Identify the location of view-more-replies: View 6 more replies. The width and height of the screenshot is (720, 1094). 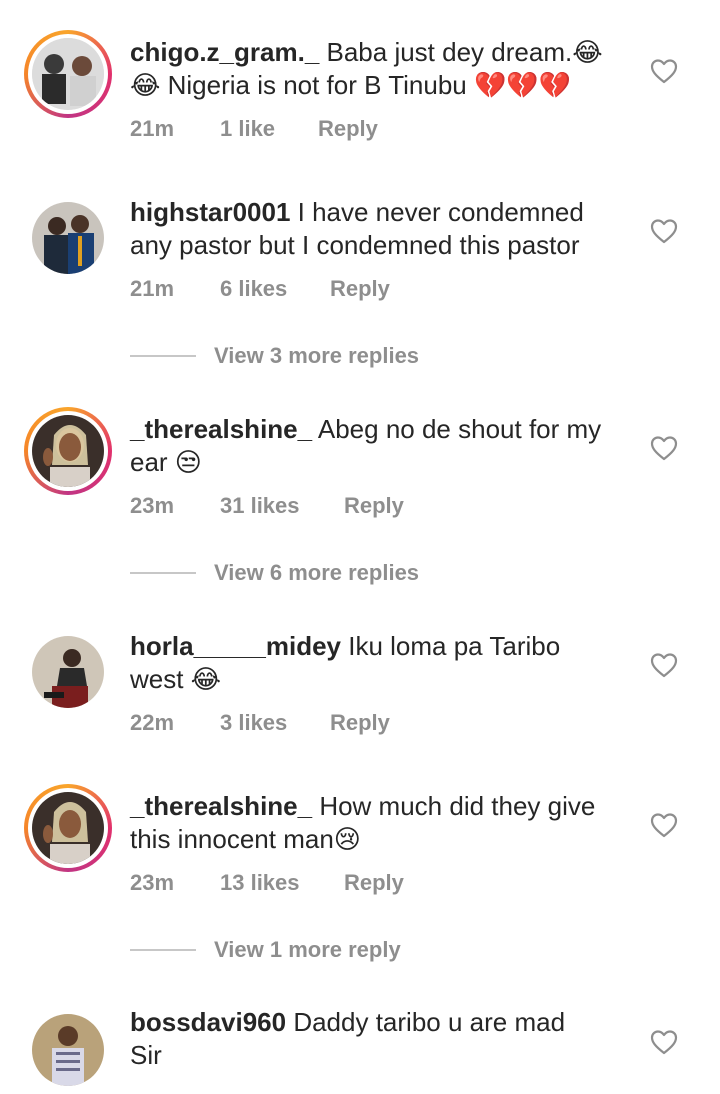
(274, 573).